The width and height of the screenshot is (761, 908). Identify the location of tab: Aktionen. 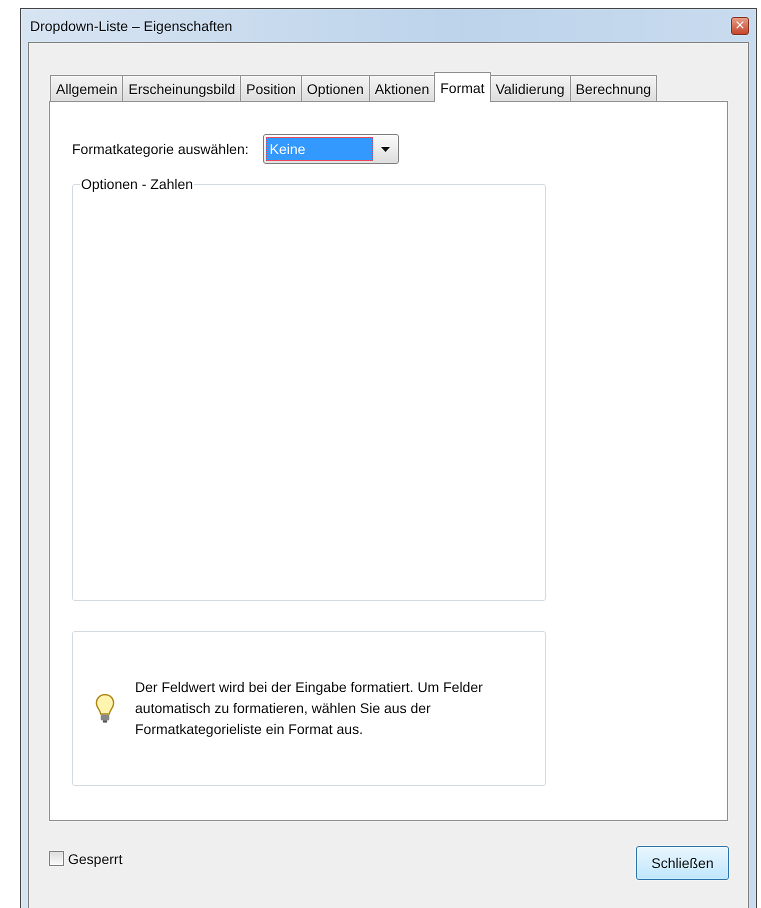
(402, 88).